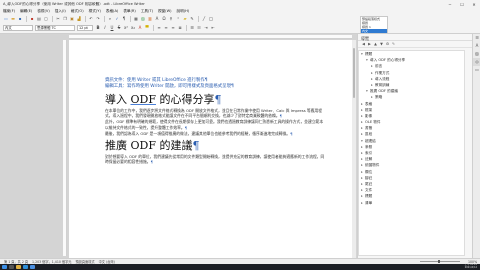 Image resolution: width=480 pixels, height=270 pixels. What do you see at coordinates (375, 44) in the screenshot?
I see `nav-promote-icon: ▲` at bounding box center [375, 44].